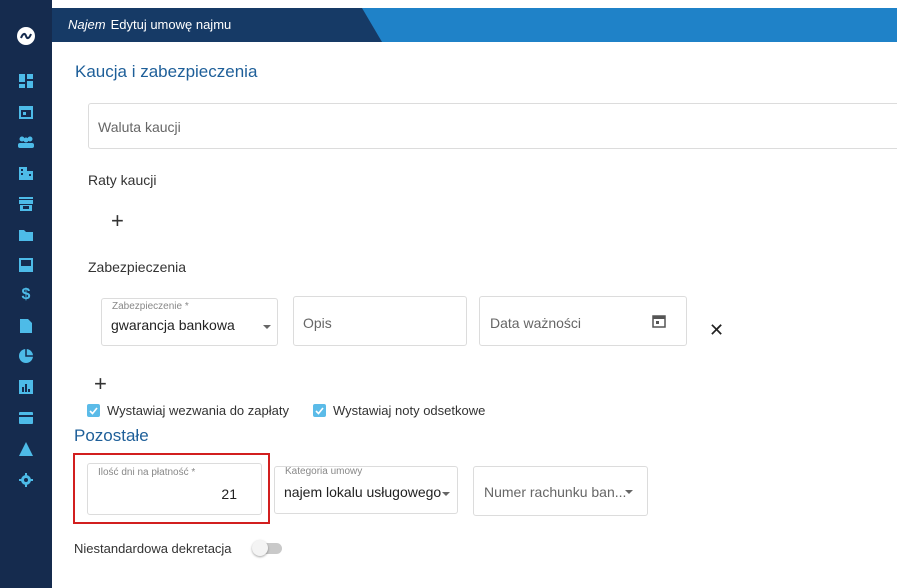  What do you see at coordinates (474, 25) in the screenshot?
I see `page-header: Najem Edytuj umowę najmu` at bounding box center [474, 25].